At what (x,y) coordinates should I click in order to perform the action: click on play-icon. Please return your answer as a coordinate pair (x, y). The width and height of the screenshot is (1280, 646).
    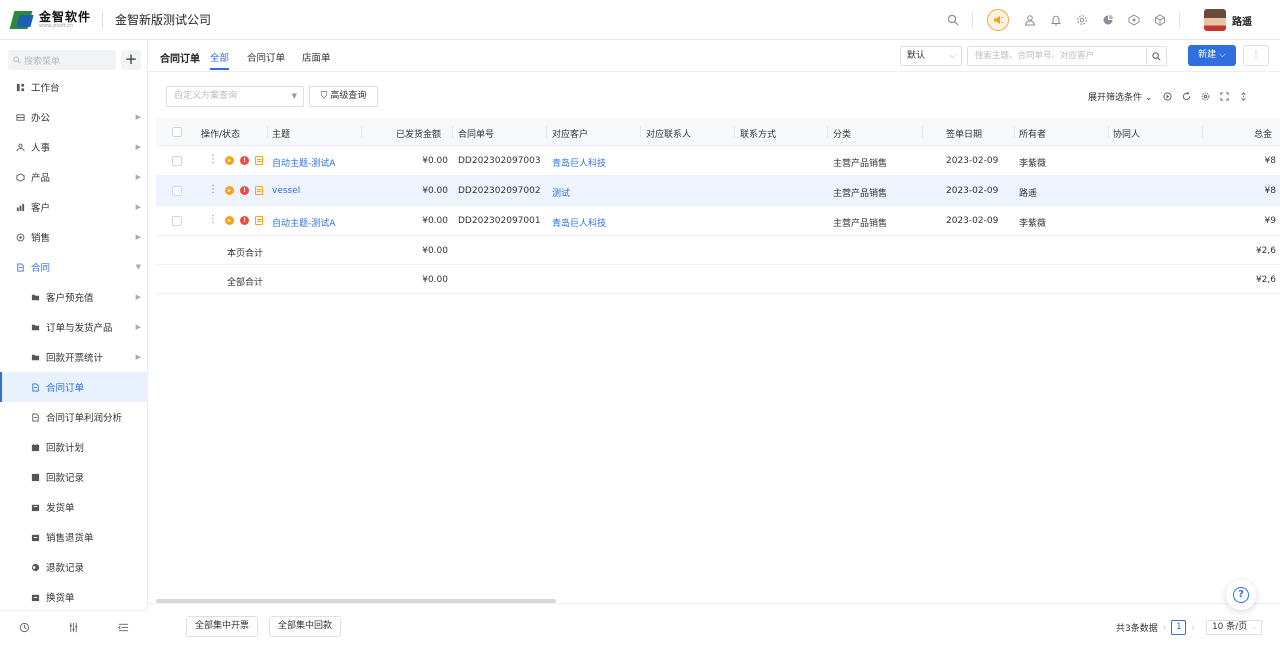
    Looking at the image, I should click on (1167, 97).